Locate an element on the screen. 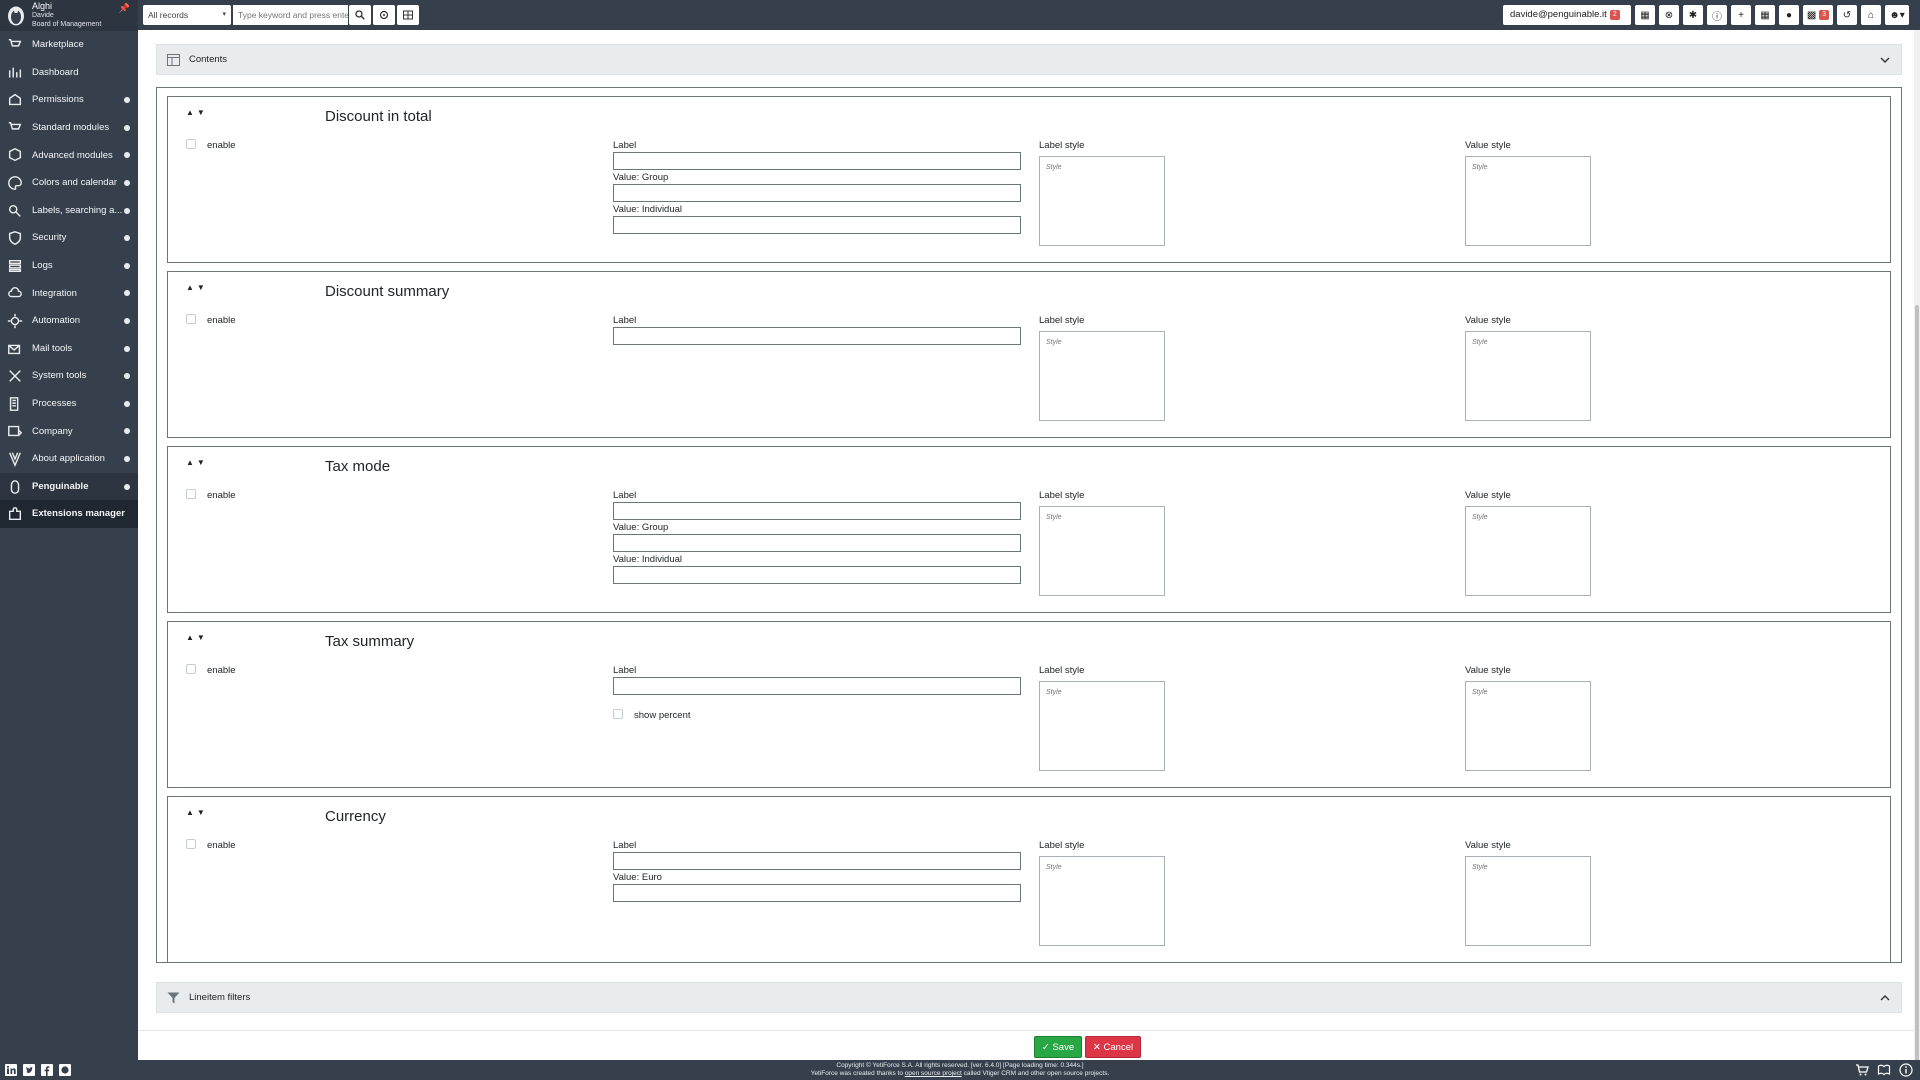  sidebar-item-extensions-manager: Extensions manager is located at coordinates (69, 514).